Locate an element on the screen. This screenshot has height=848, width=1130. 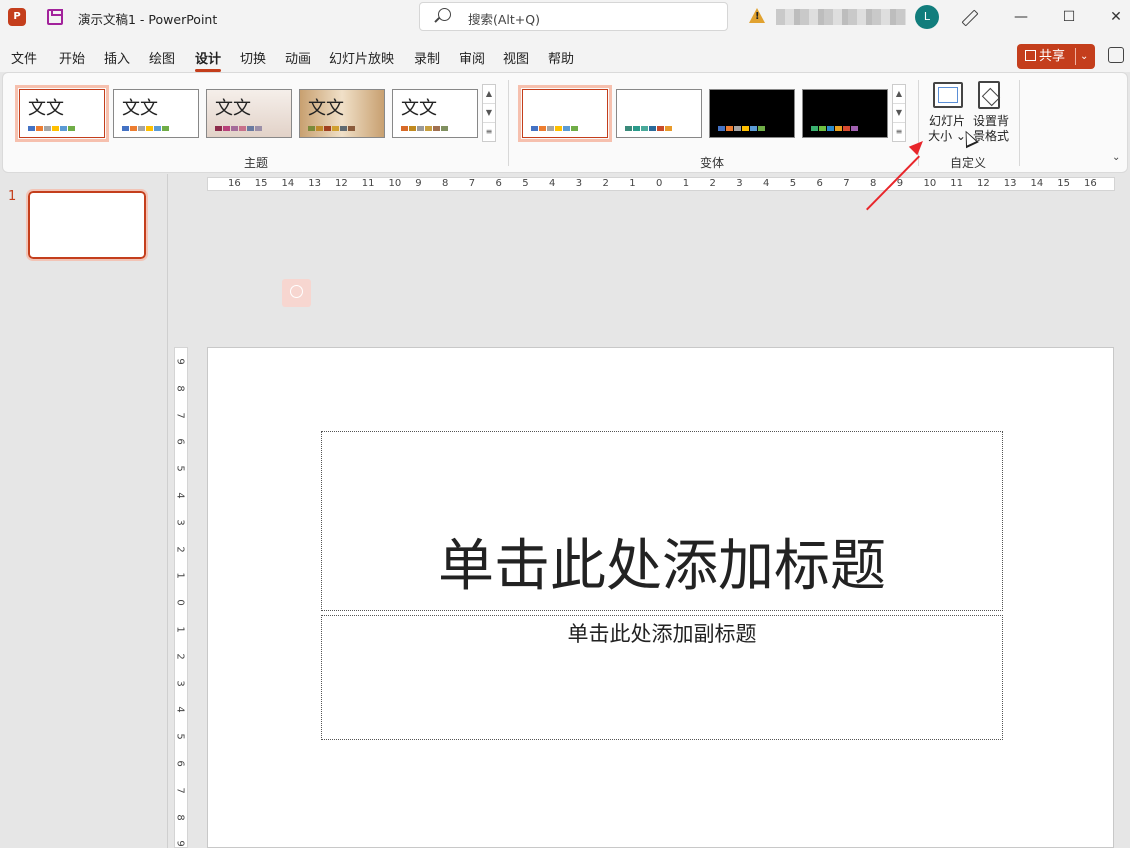
title-placeholder: 单击此处添加标题 is located at coordinates (662, 521).